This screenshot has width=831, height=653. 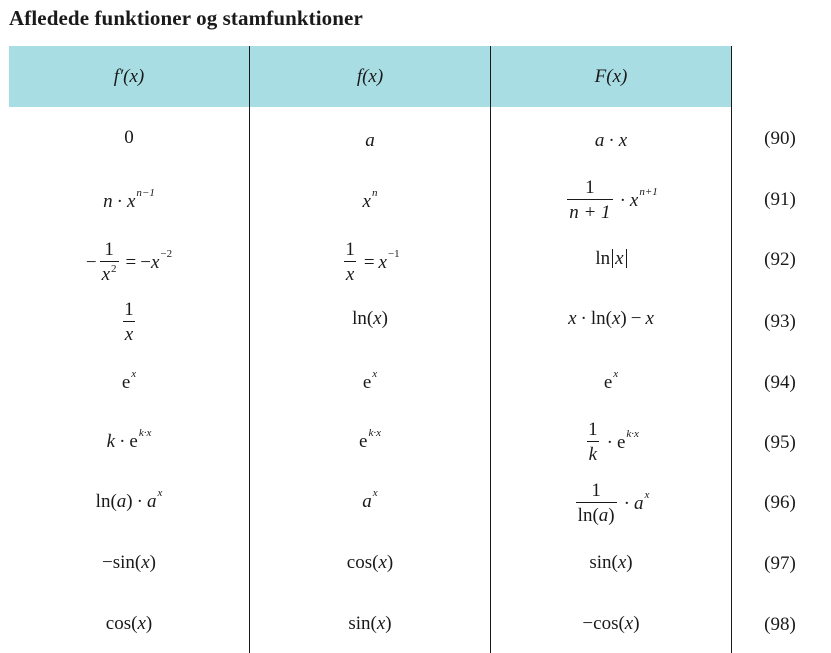 I want to click on table-cell-antiderivative: x · ln(x) − x, so click(x=611, y=318).